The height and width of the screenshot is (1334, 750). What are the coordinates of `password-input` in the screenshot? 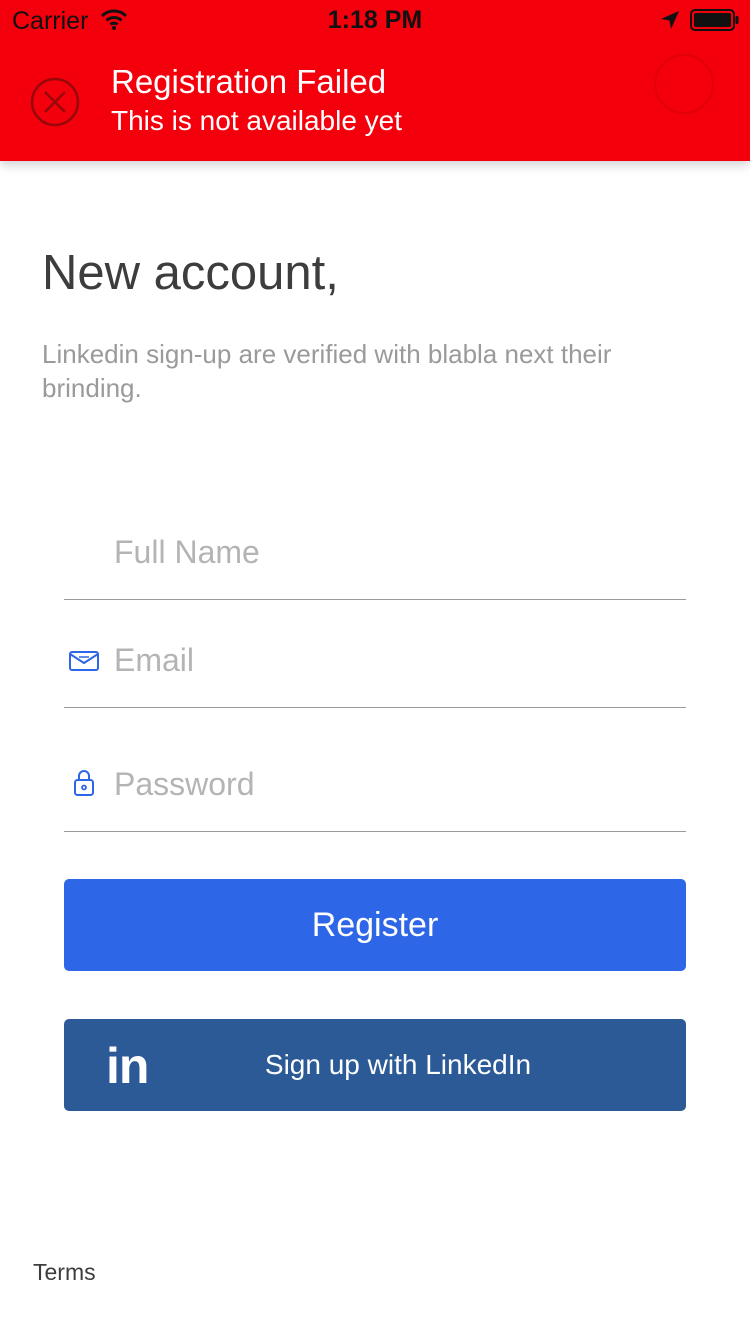 It's located at (394, 784).